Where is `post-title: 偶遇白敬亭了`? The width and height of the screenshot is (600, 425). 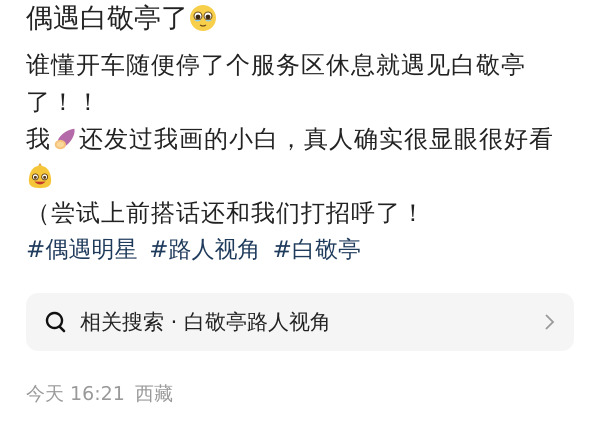 post-title: 偶遇白敬亭了 is located at coordinates (107, 19).